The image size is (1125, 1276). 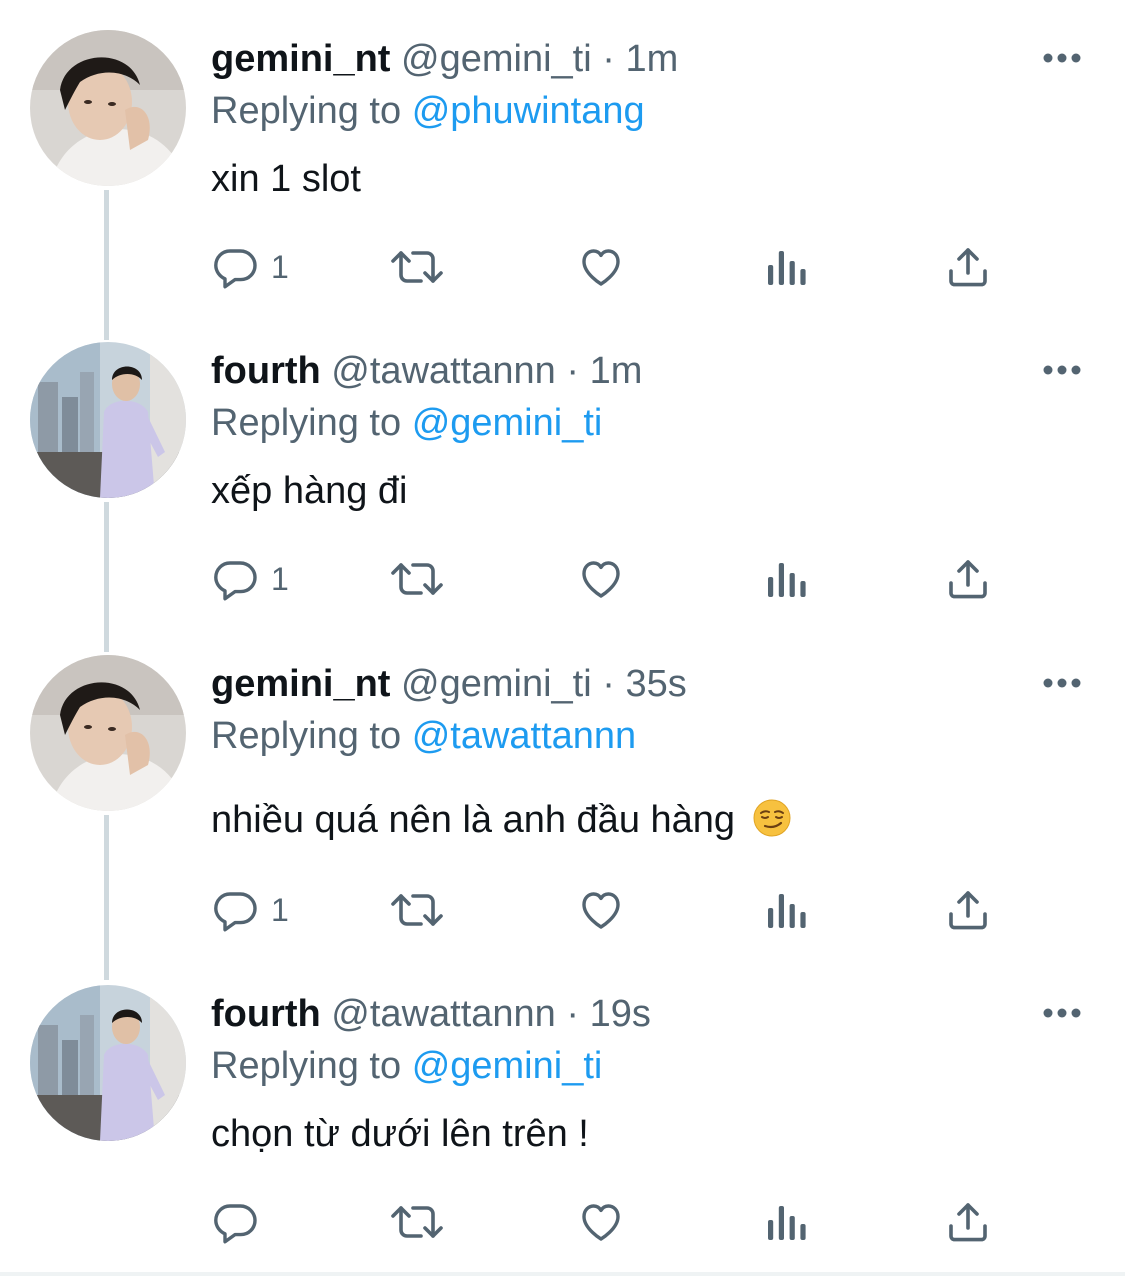 What do you see at coordinates (473, 820) in the screenshot?
I see `tweet-text-content: nhiều quá nên là anh đầu hàng` at bounding box center [473, 820].